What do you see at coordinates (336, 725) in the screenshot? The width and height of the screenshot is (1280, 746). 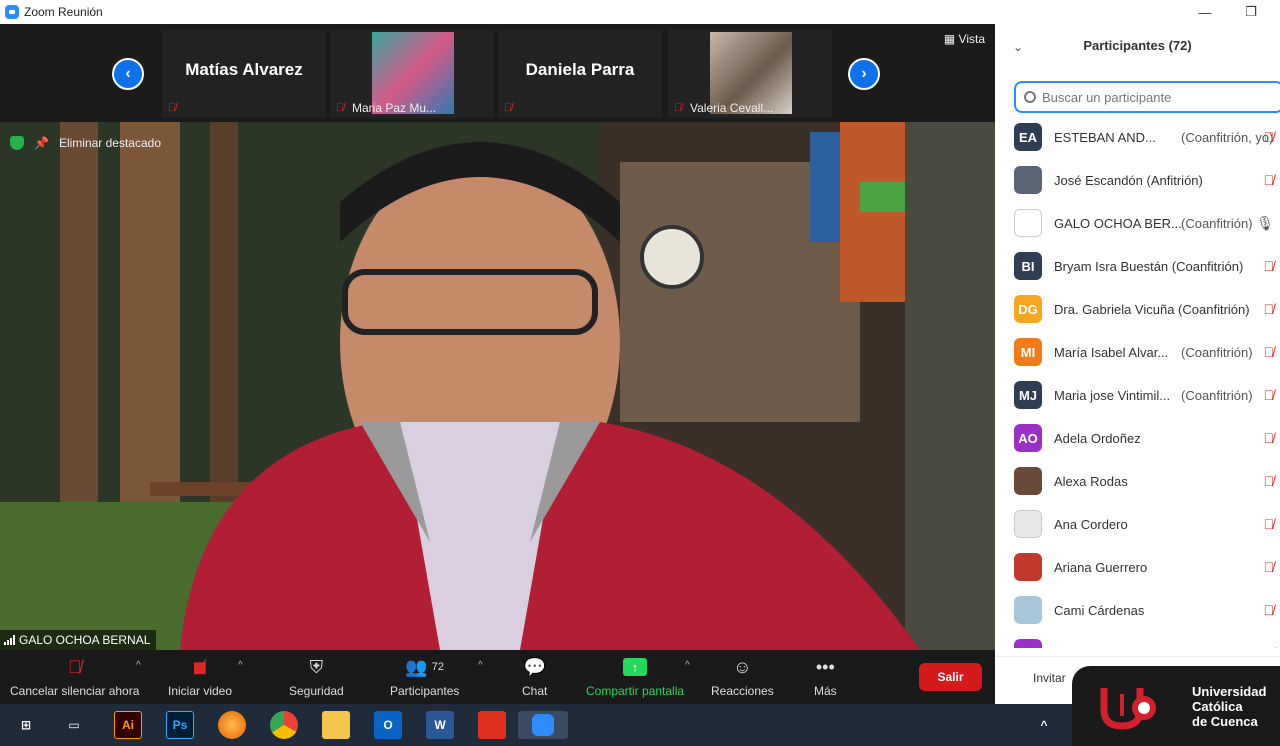 I see `file-explorer-icon` at bounding box center [336, 725].